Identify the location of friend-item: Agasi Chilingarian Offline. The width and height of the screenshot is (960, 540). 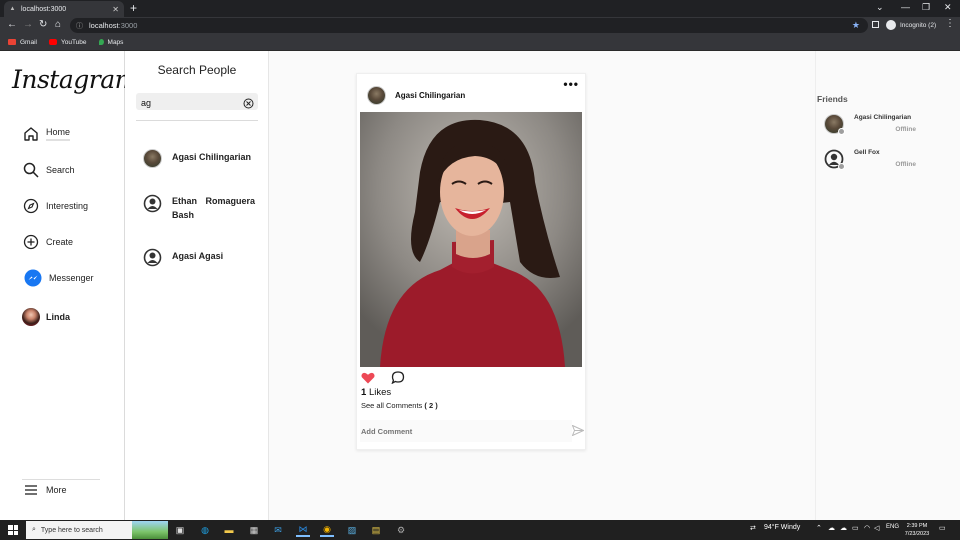
(874, 124).